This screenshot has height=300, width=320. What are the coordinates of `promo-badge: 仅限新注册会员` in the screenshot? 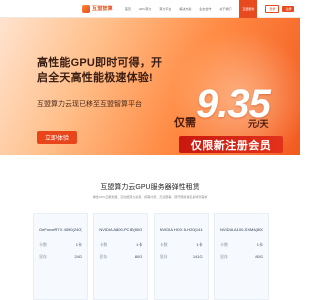 It's located at (231, 144).